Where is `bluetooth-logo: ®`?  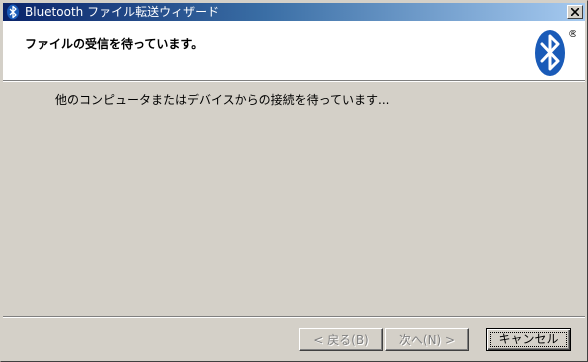
bluetooth-logo: ® is located at coordinates (555, 52).